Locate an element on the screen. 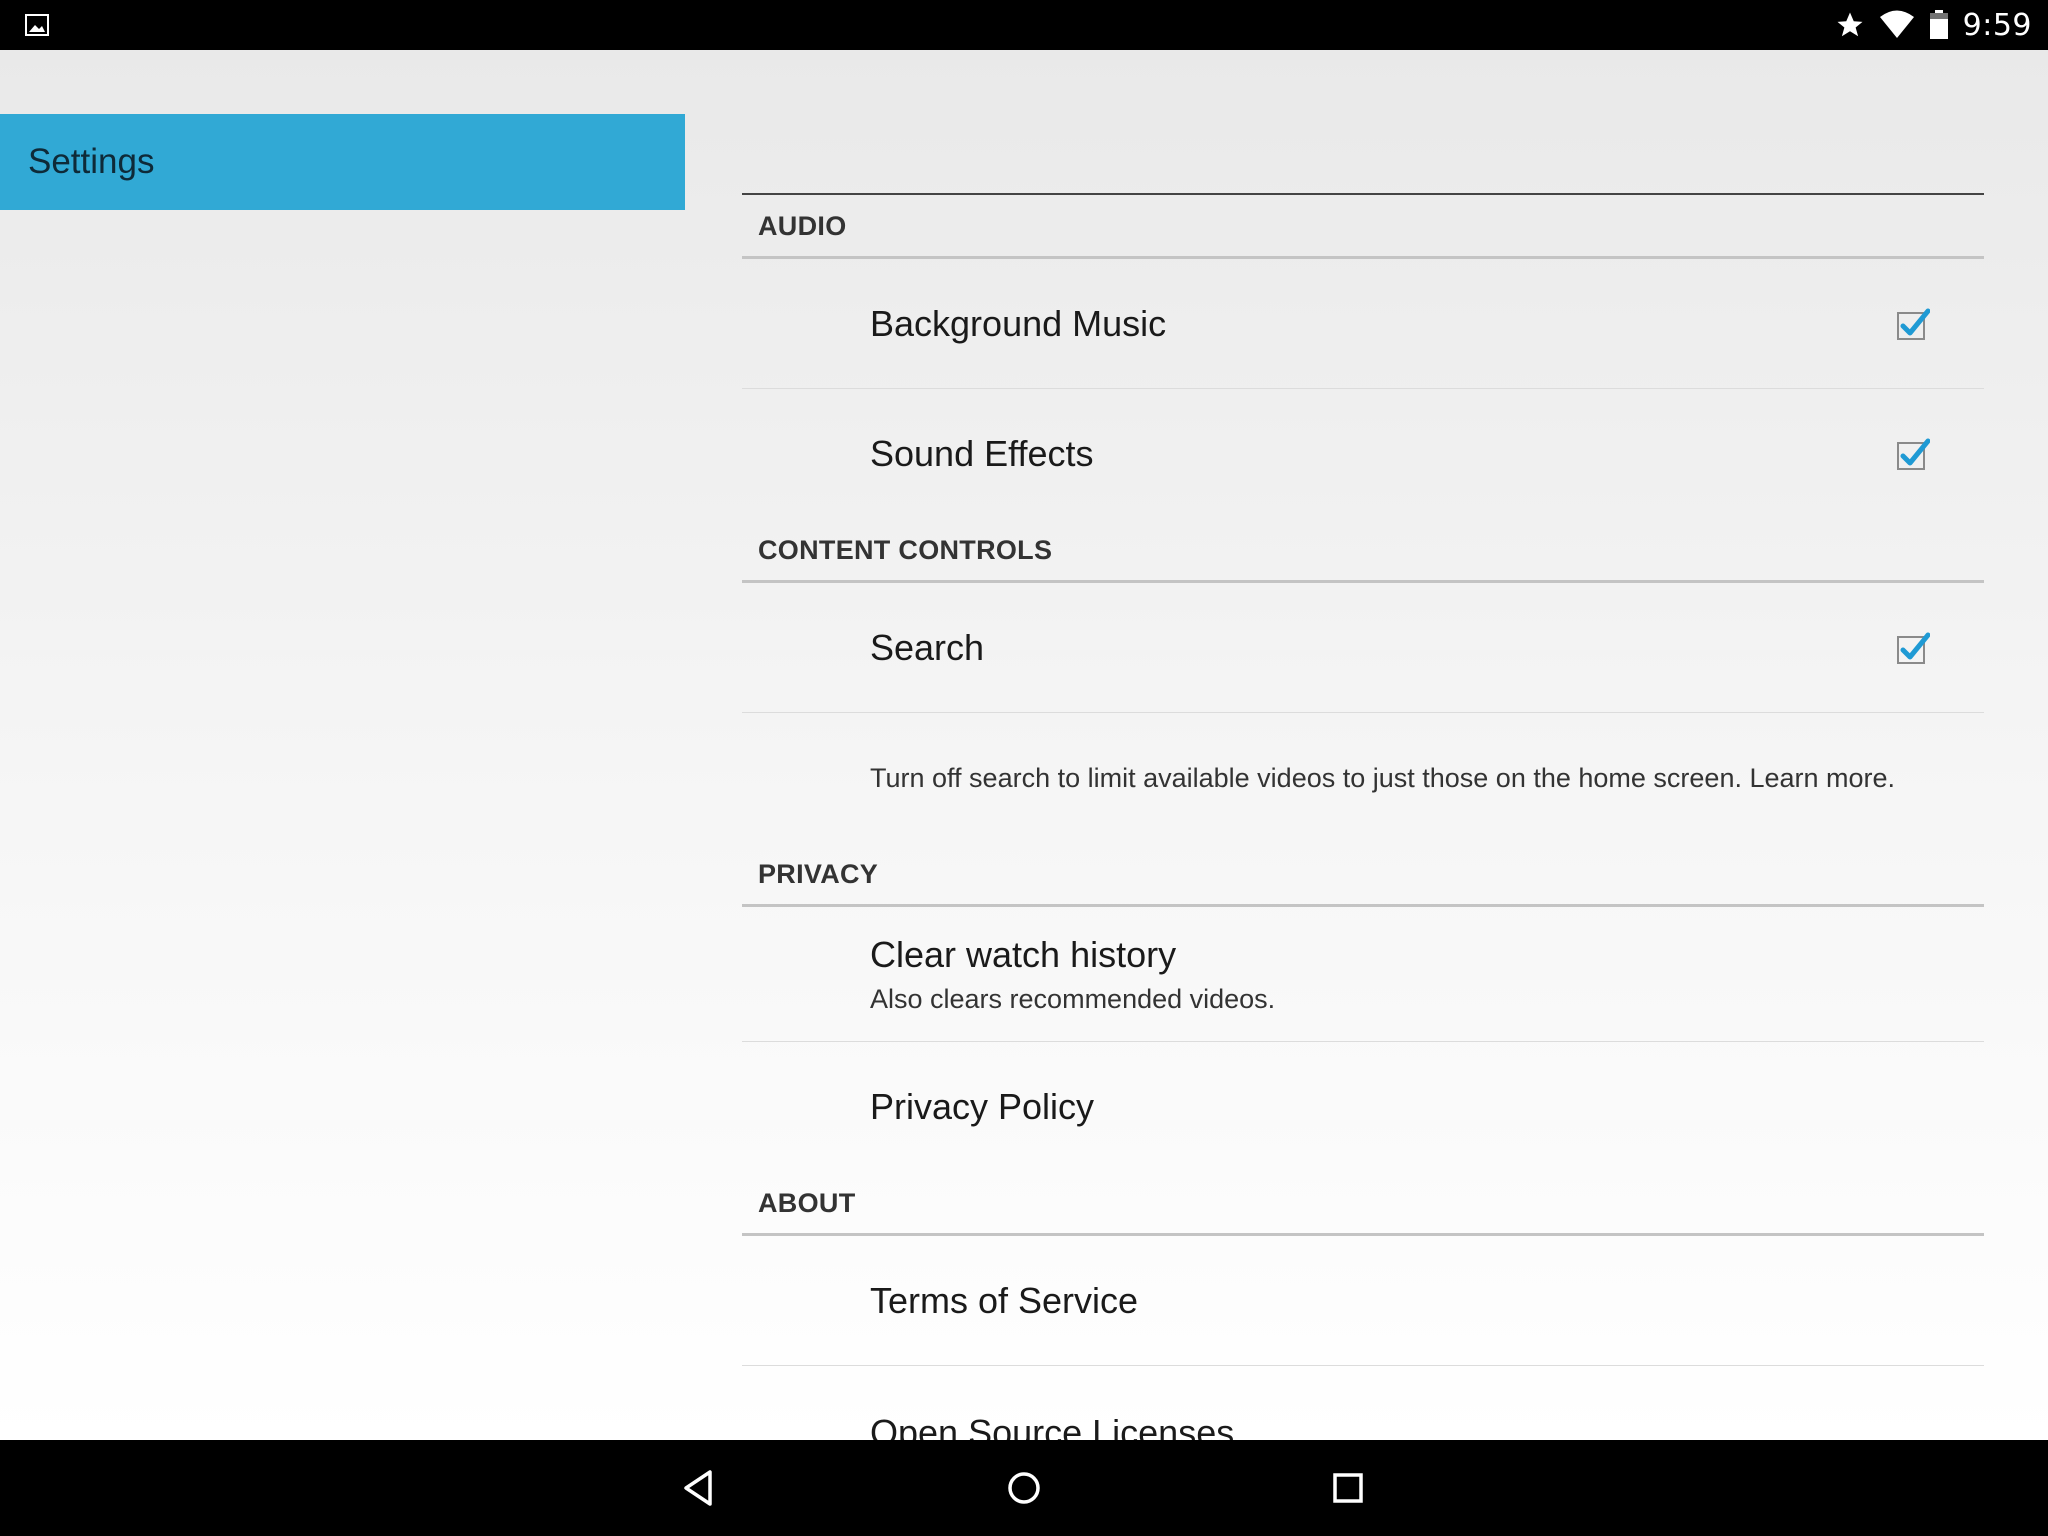 The image size is (2048, 1536). pref-search: Search is located at coordinates (1363, 648).